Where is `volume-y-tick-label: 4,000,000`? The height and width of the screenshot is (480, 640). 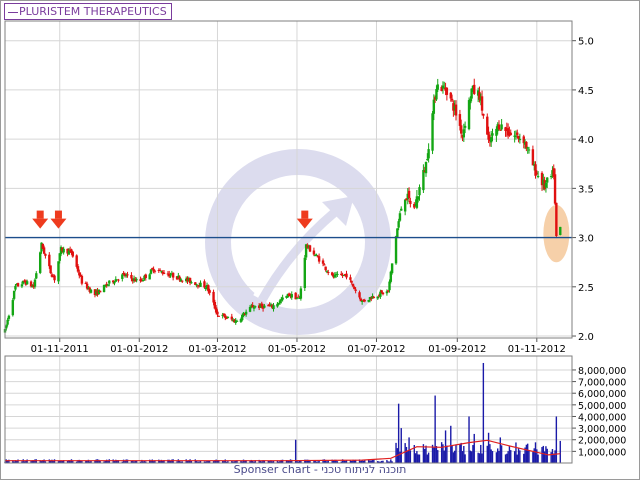 volume-y-tick-label: 4,000,000 is located at coordinates (602, 417).